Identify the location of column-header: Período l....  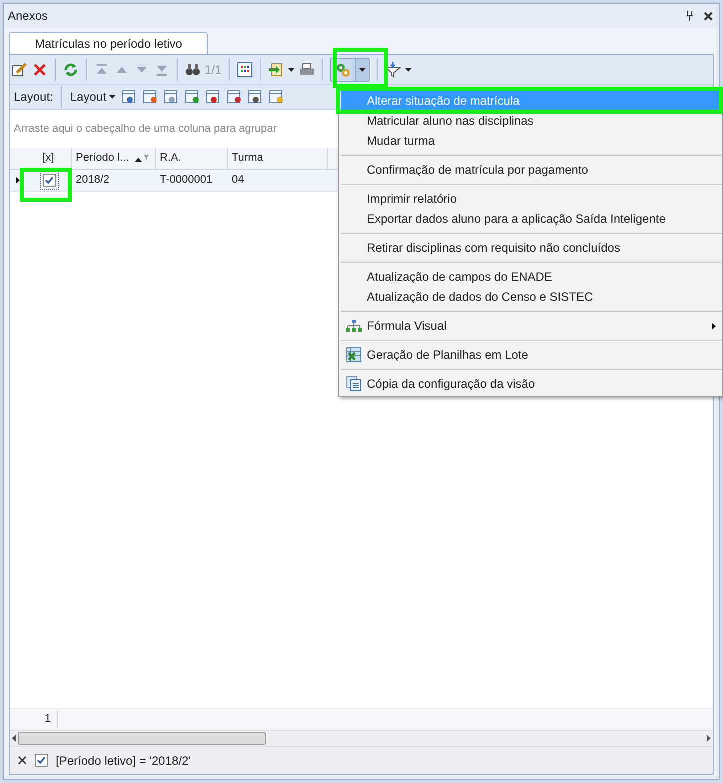
(114, 158).